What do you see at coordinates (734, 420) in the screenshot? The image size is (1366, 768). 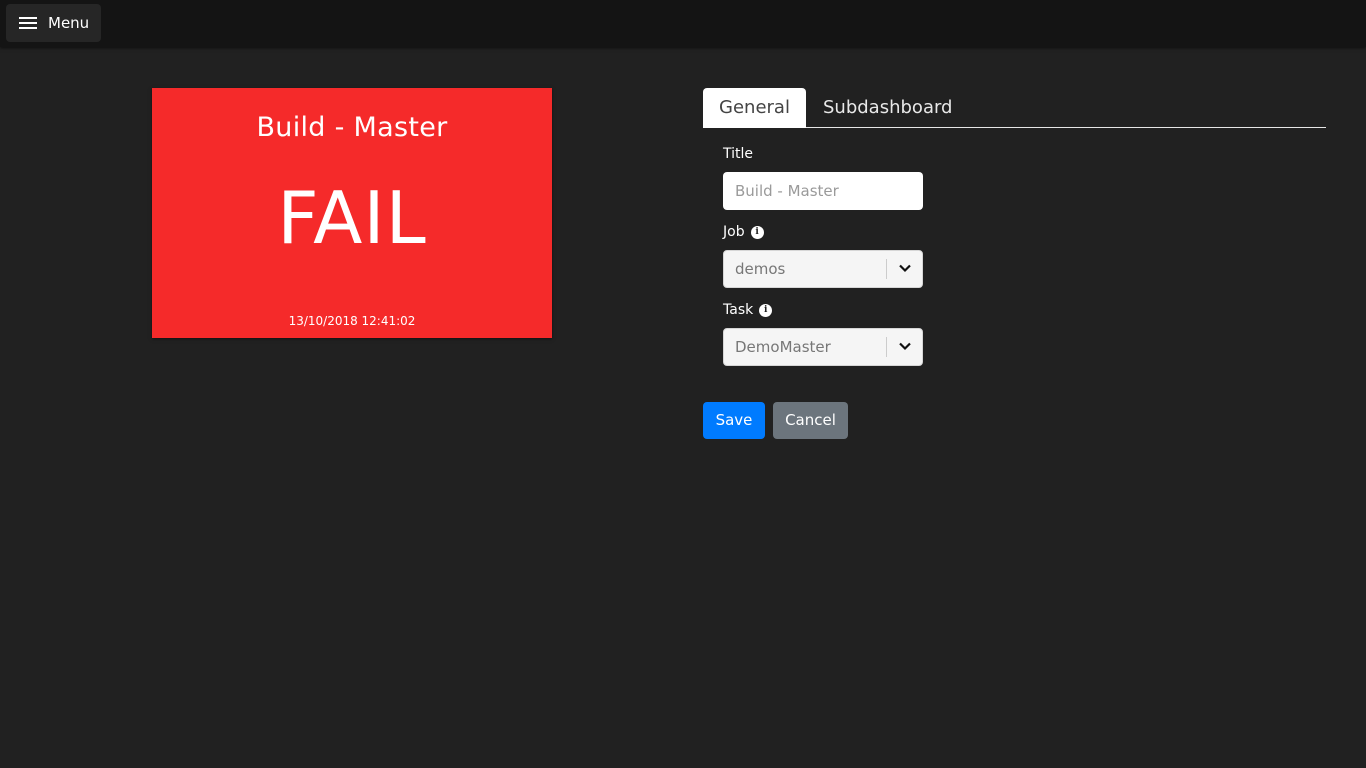 I see `save-button: Save` at bounding box center [734, 420].